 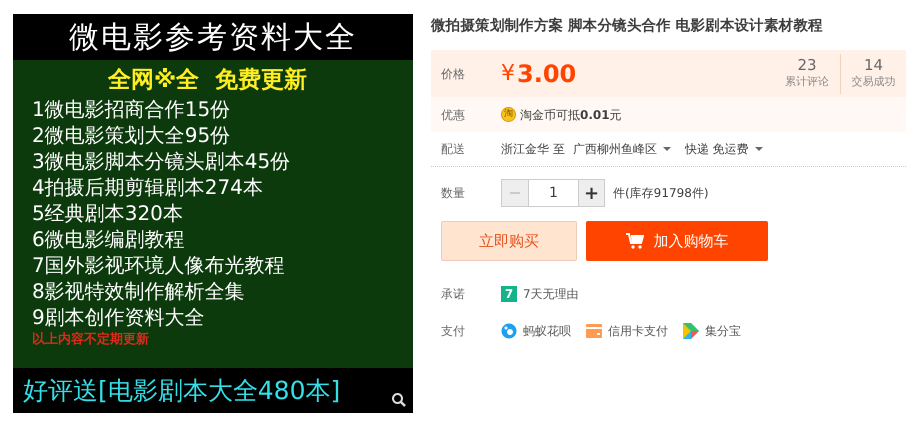 What do you see at coordinates (181, 391) in the screenshot?
I see `image-footer: 好评送[电影剧本大全480本]` at bounding box center [181, 391].